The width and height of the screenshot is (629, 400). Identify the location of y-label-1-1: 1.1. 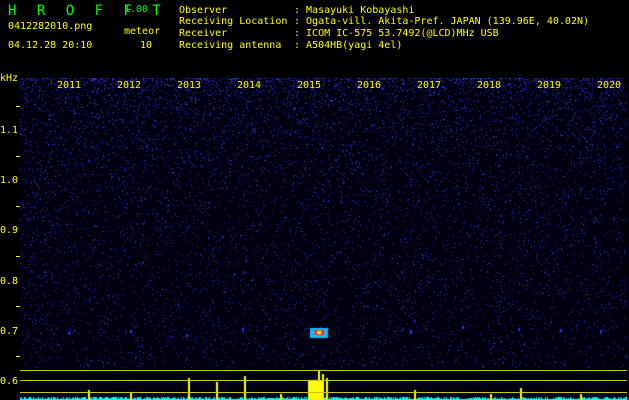
(9, 130).